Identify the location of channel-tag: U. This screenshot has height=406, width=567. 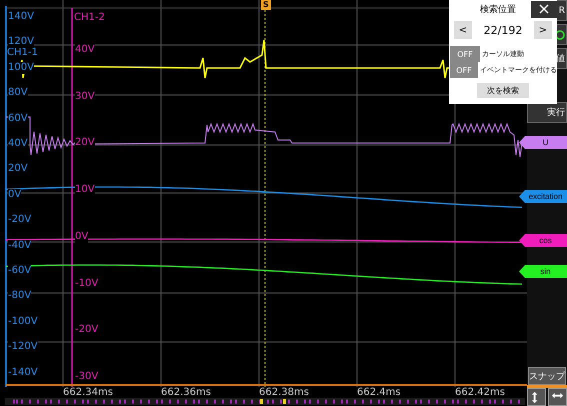
(543, 142).